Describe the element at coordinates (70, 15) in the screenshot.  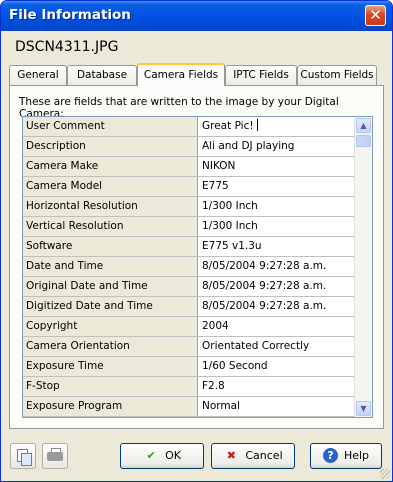
I see `window-title: File Information` at that location.